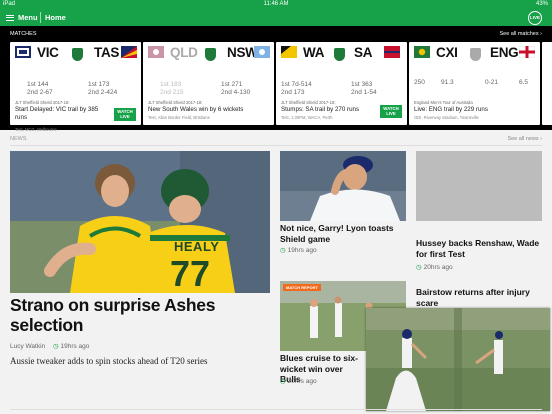  I want to click on see-all-matches-label: See all matches, so click(519, 34).